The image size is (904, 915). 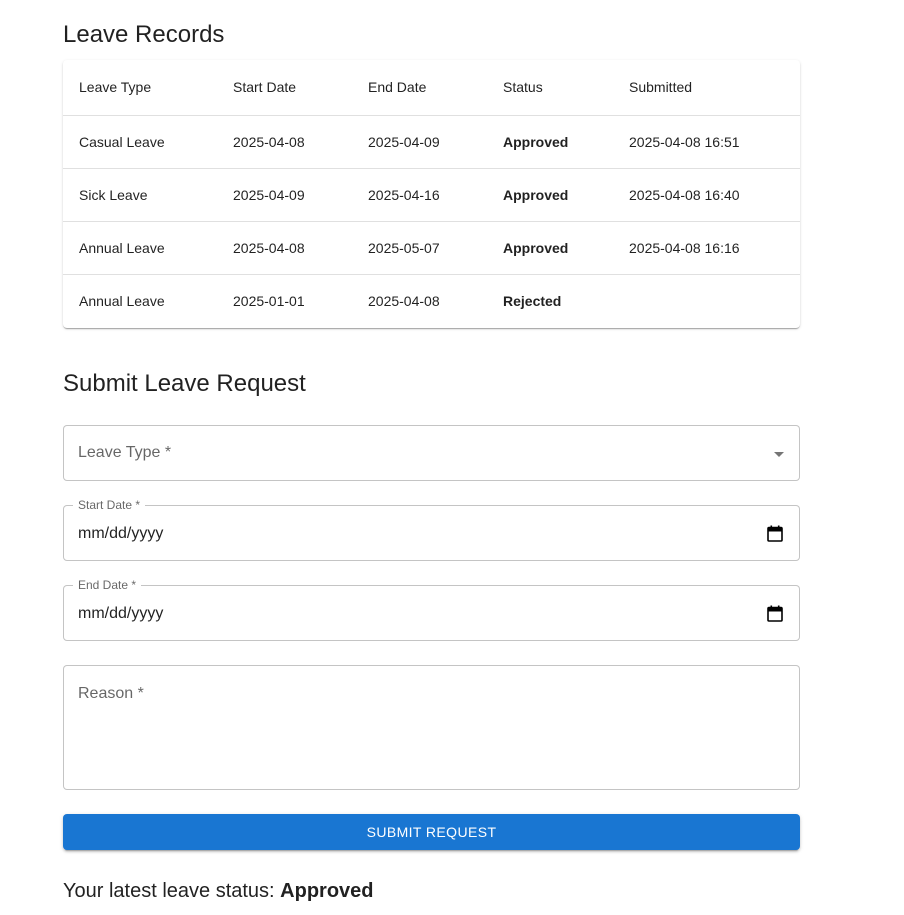 I want to click on latest-leave-status: Your latest leave status: Approved, so click(x=218, y=891).